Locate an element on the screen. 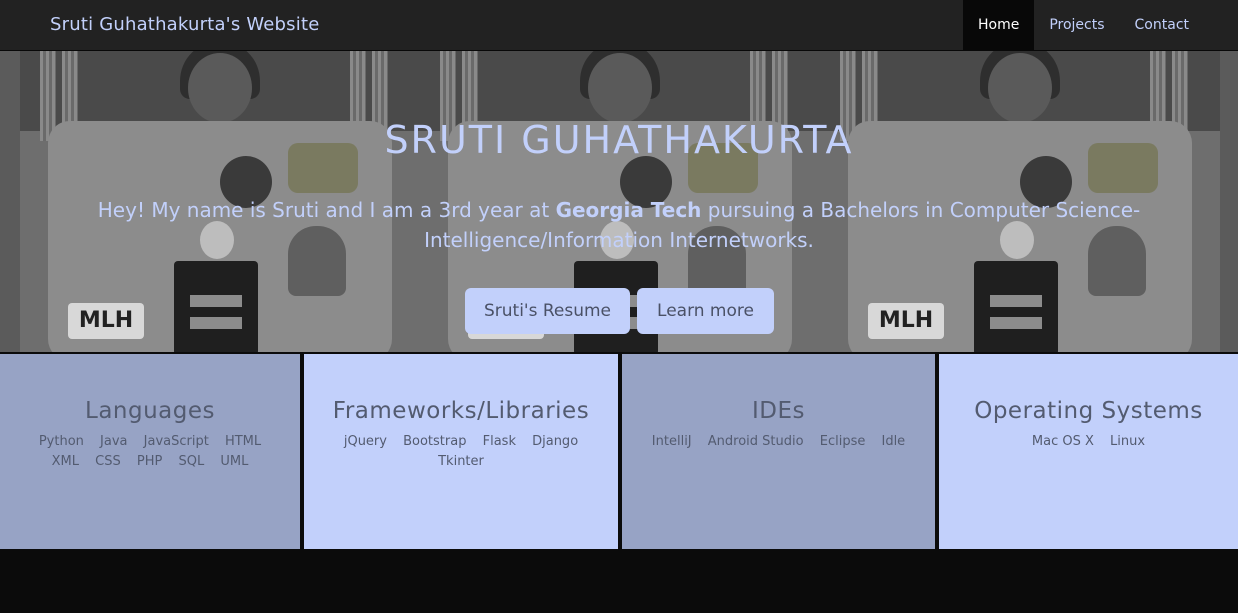  os-card: Operating Systems Mac OS X Linux is located at coordinates (1088, 451).